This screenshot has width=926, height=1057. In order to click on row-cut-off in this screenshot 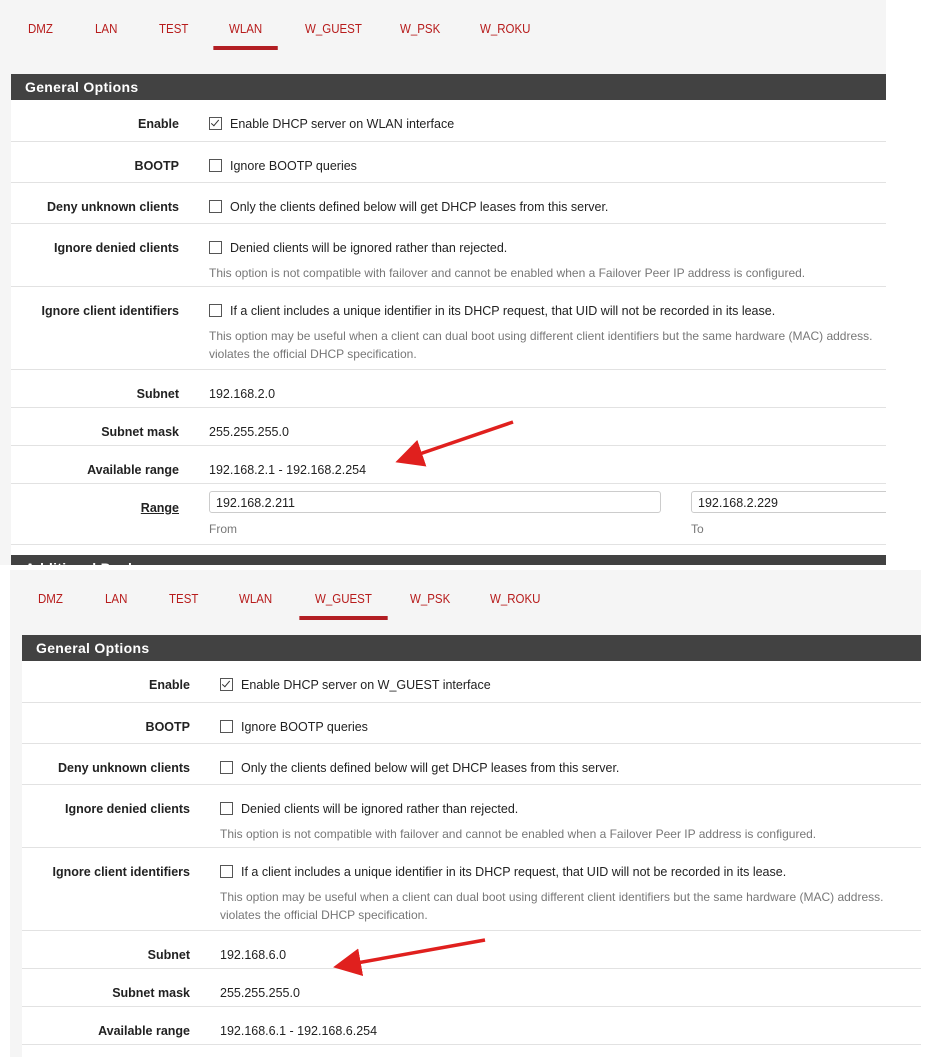, I will do `click(471, 1051)`.